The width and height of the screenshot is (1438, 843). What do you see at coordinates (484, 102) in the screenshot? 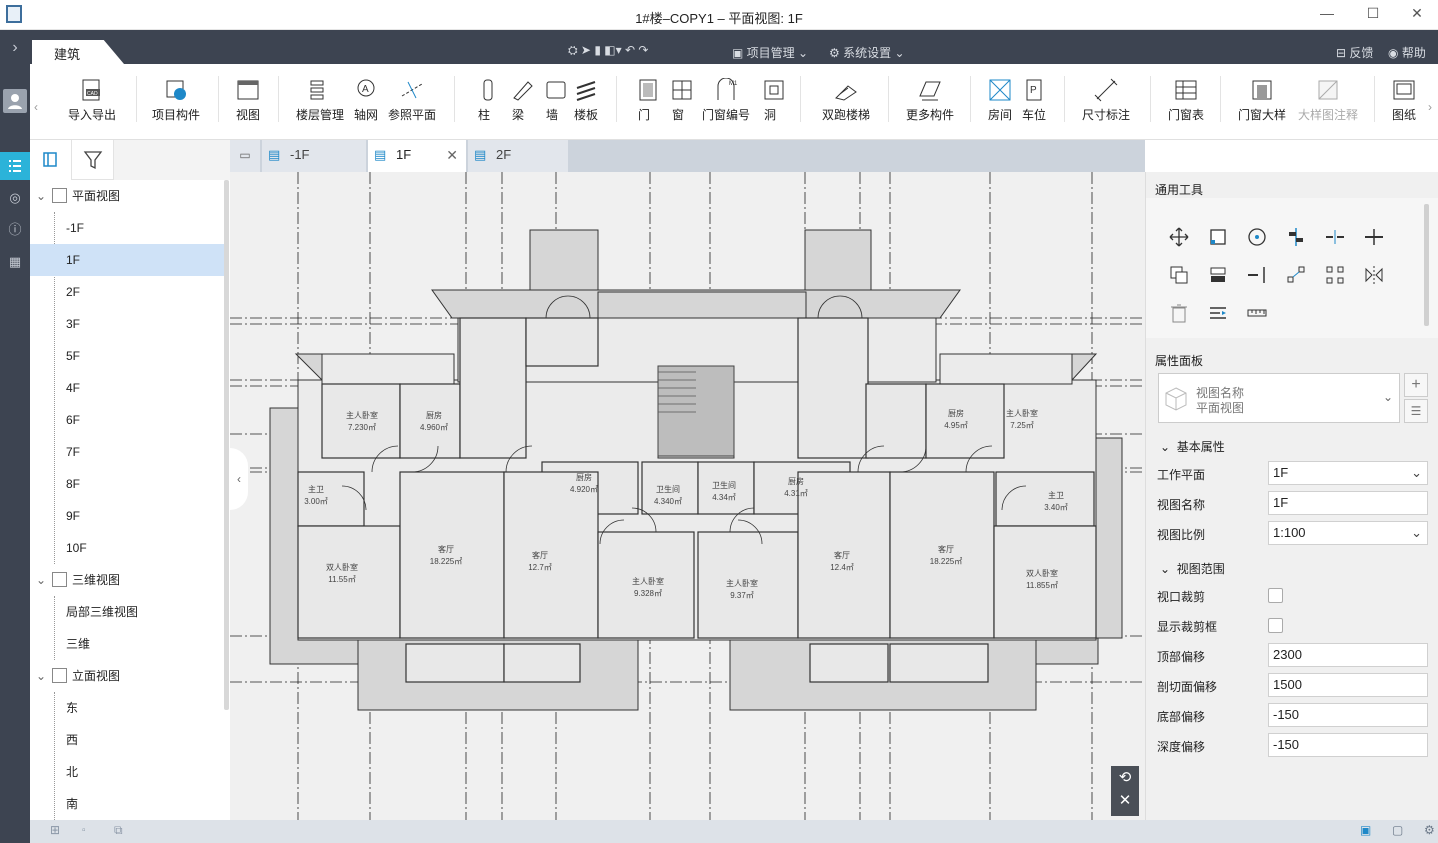
I see `column-button: 柱` at bounding box center [484, 102].